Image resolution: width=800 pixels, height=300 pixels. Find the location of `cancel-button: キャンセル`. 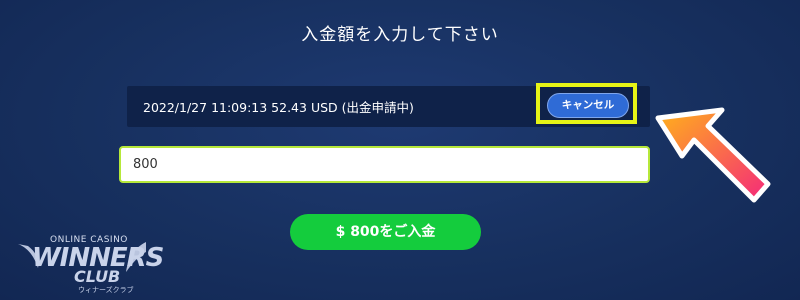

cancel-button: キャンセル is located at coordinates (588, 105).